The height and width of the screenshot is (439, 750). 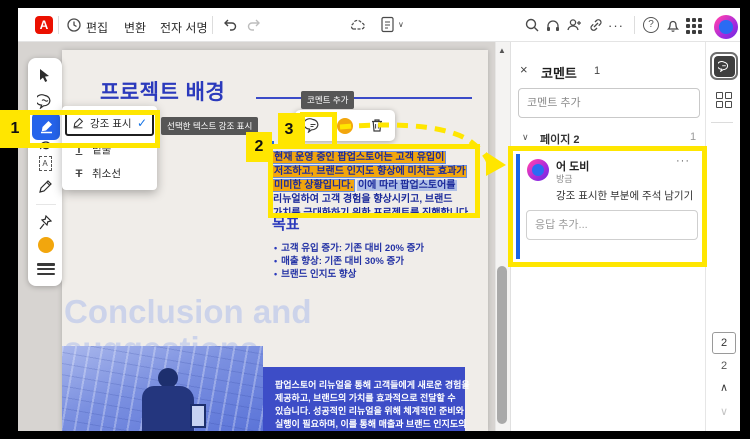 What do you see at coordinates (726, 27) in the screenshot?
I see `user-avatar` at bounding box center [726, 27].